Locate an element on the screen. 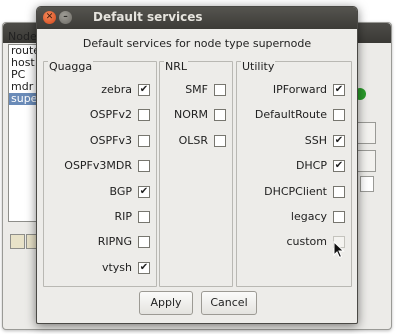 The height and width of the screenshot is (334, 400). service-row-ripng: RIPNG is located at coordinates (100, 242).